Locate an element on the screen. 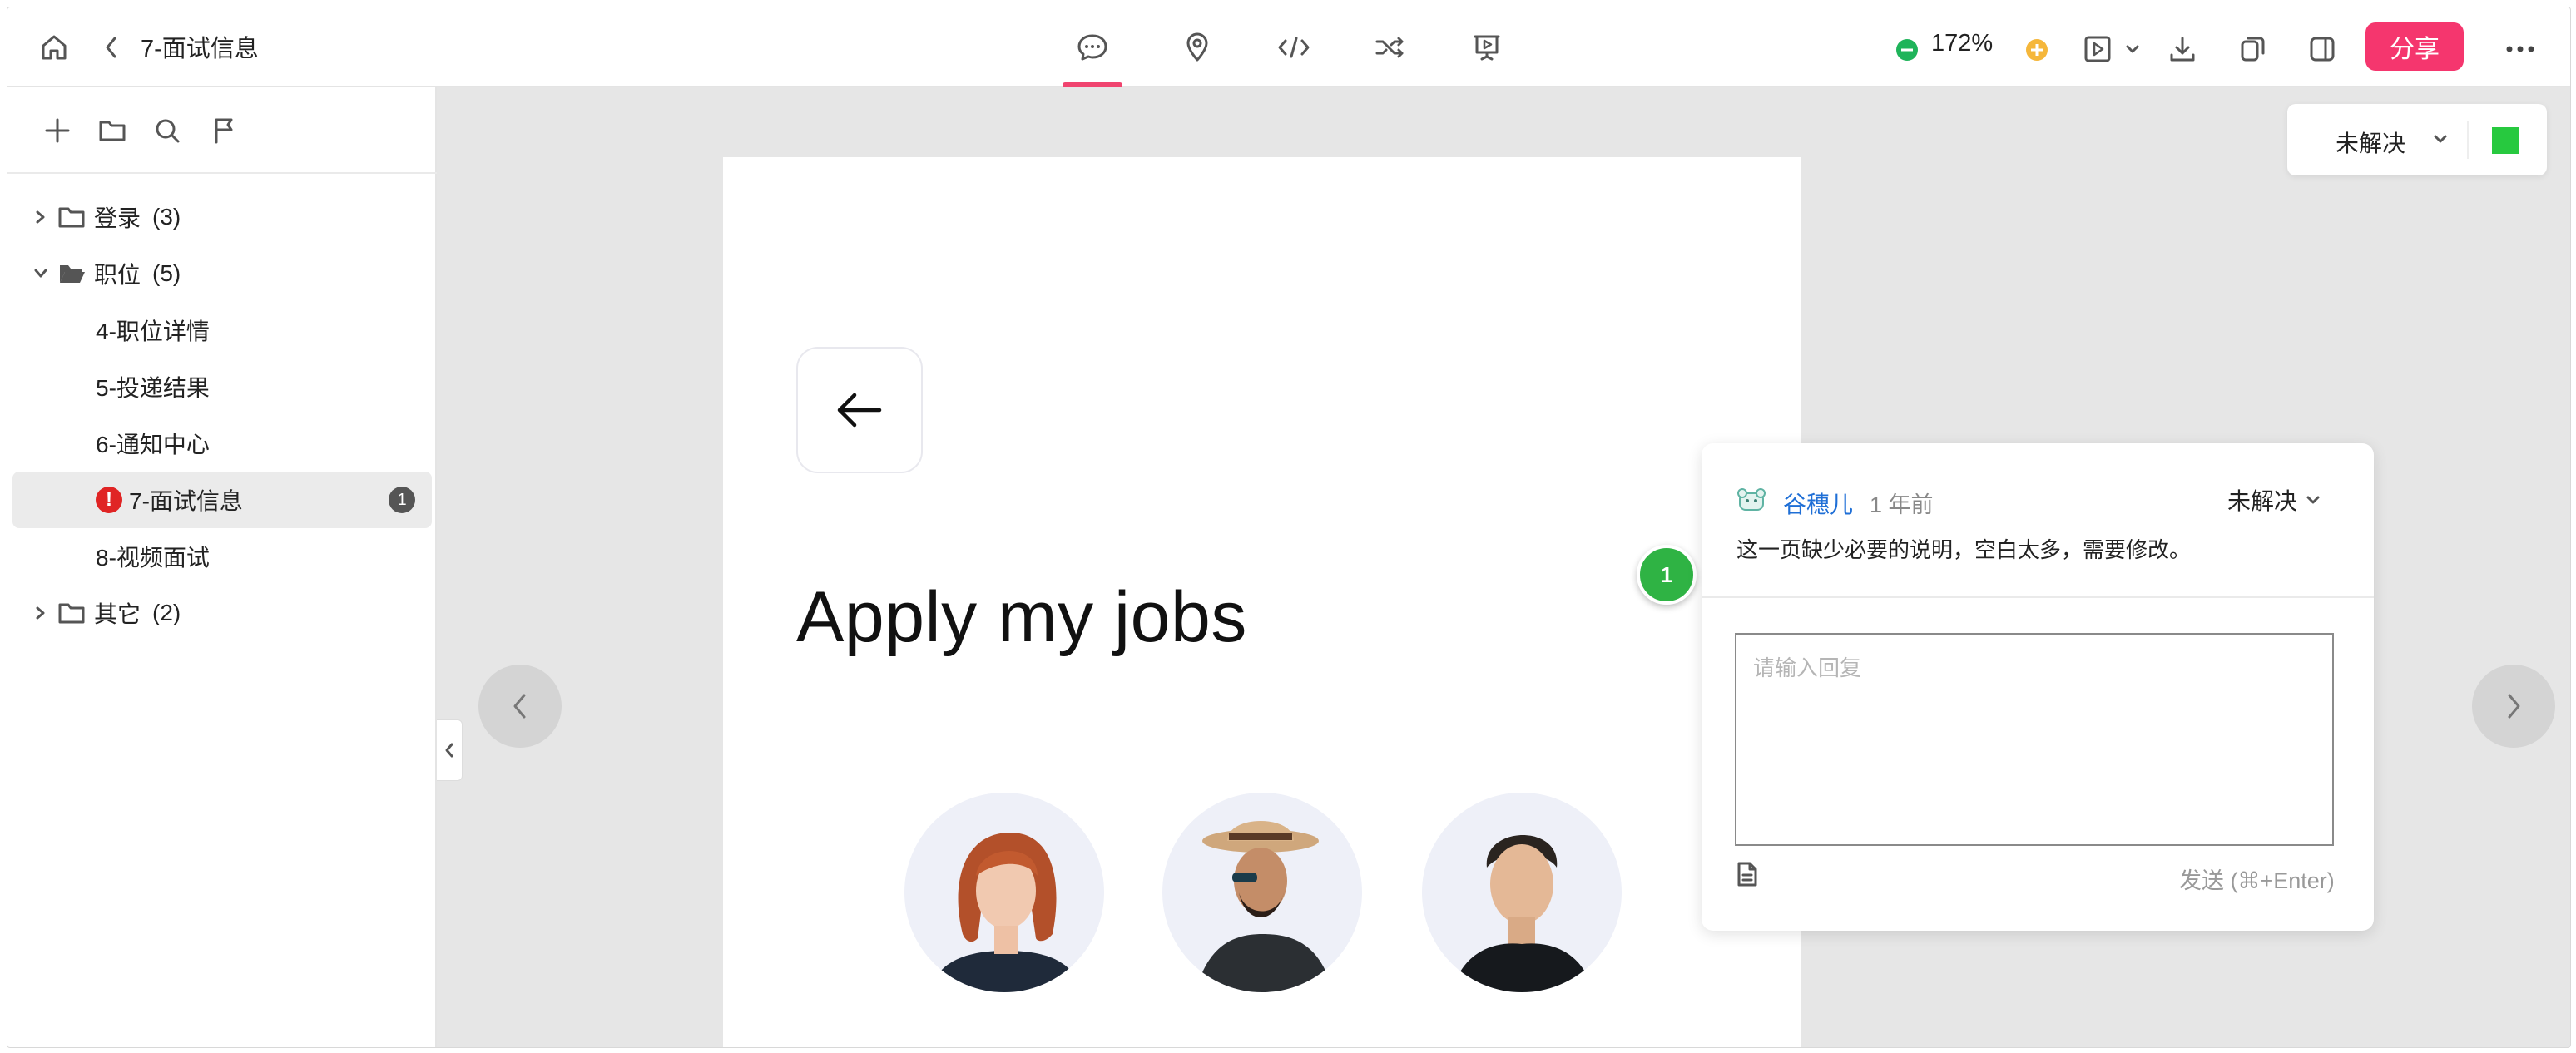 The width and height of the screenshot is (2576, 1053). tree-label: 6-通知中心 is located at coordinates (153, 444).